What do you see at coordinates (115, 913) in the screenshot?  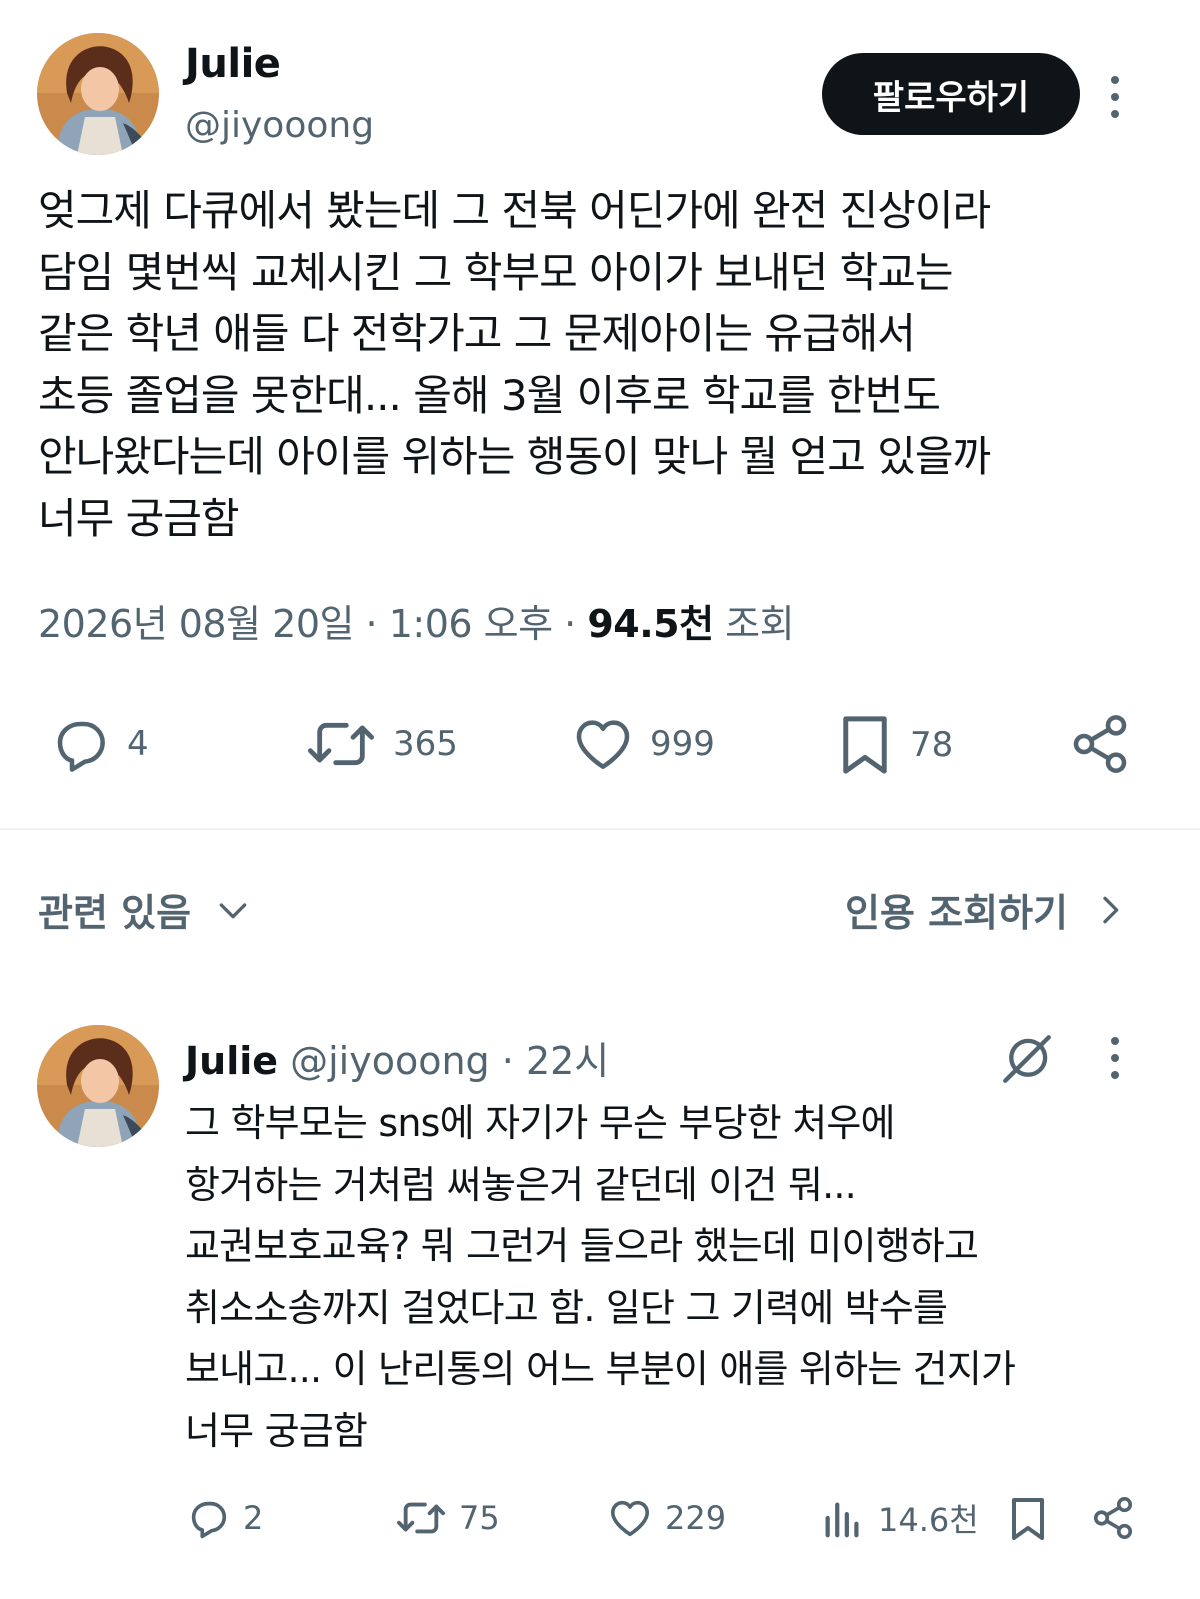 I see `related-label: 관련 있음` at bounding box center [115, 913].